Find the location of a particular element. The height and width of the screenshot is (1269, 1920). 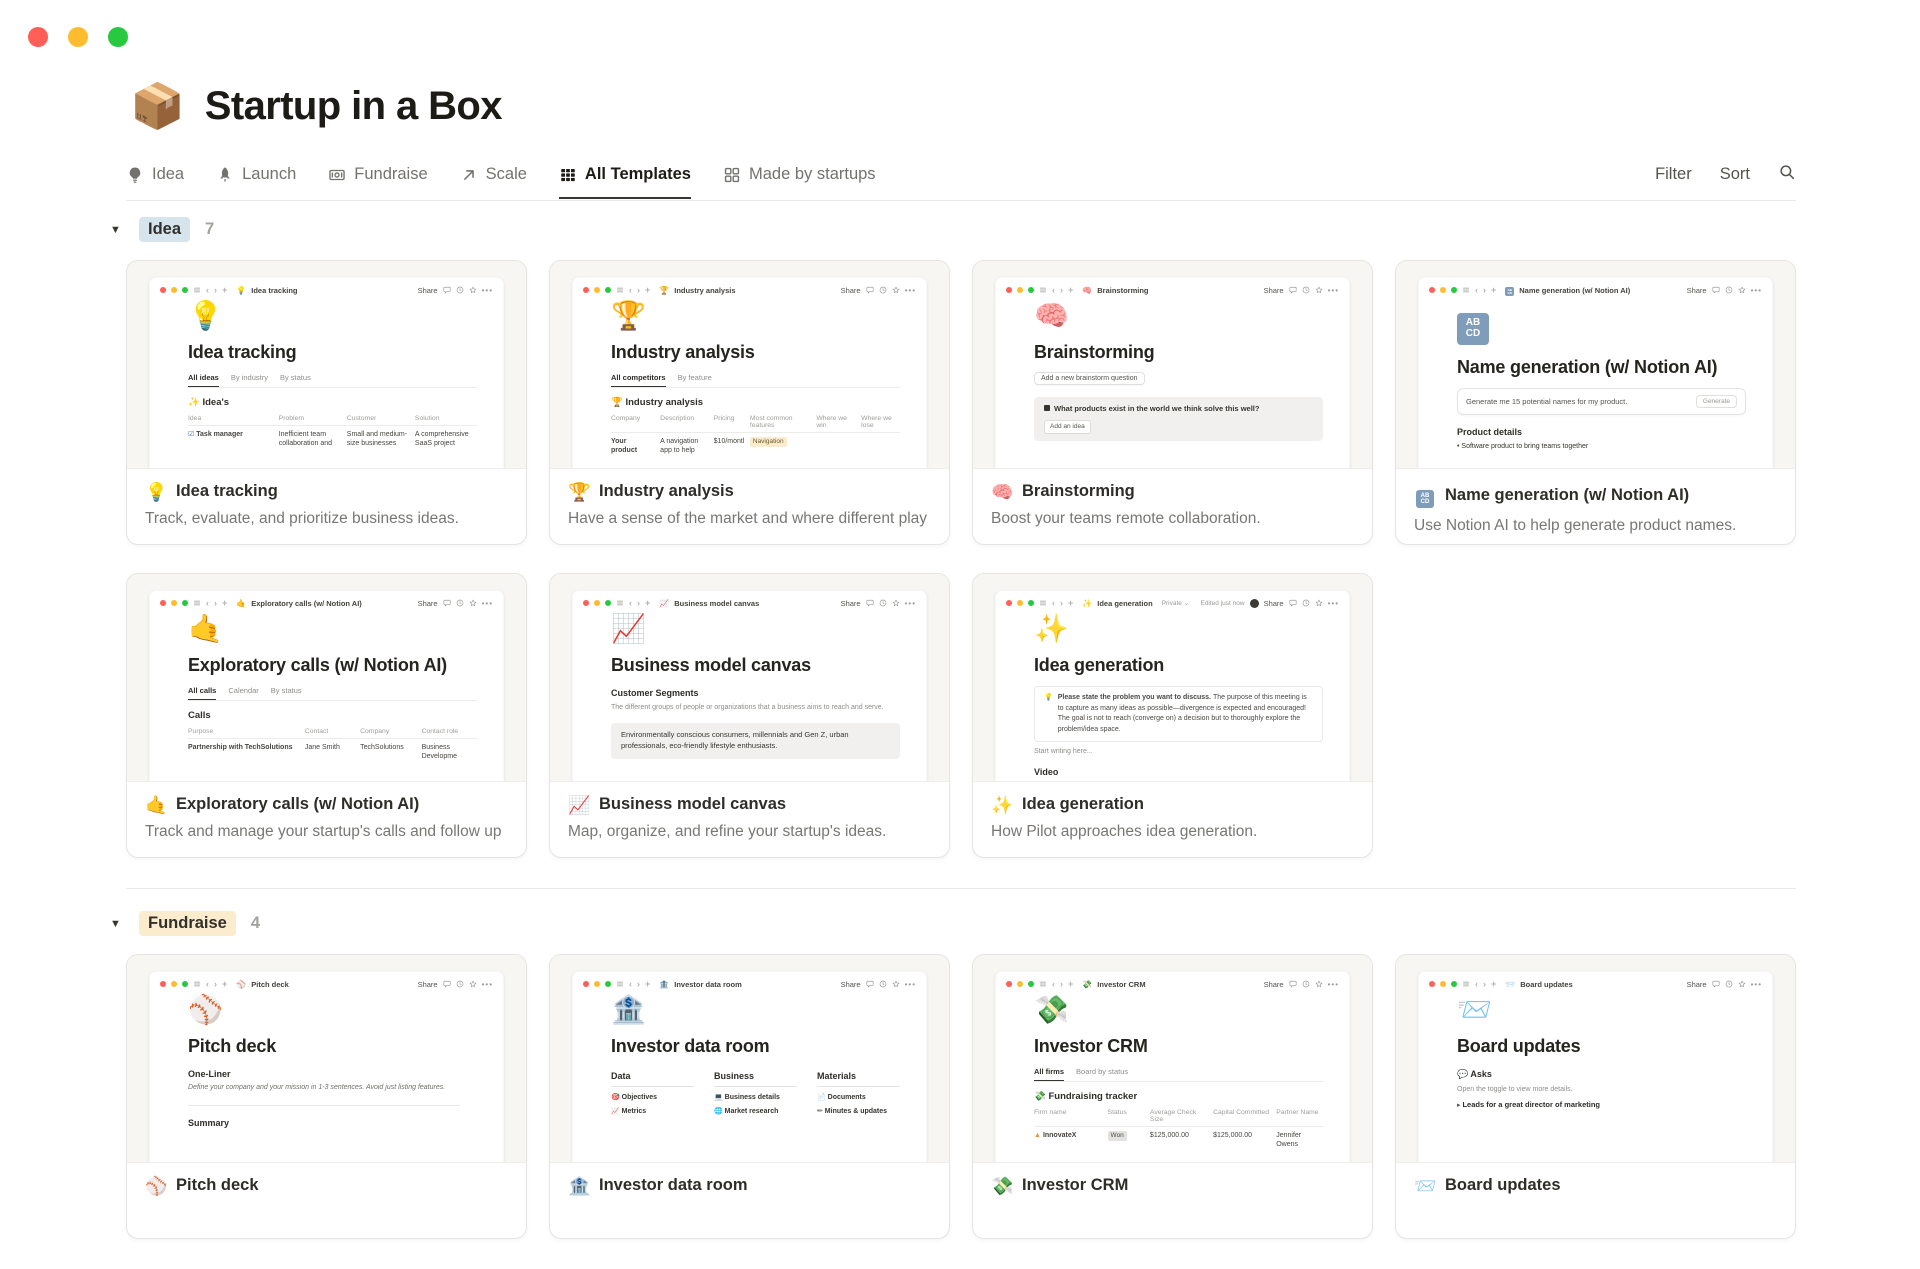

mini-bold-text: Video is located at coordinates (1046, 772).